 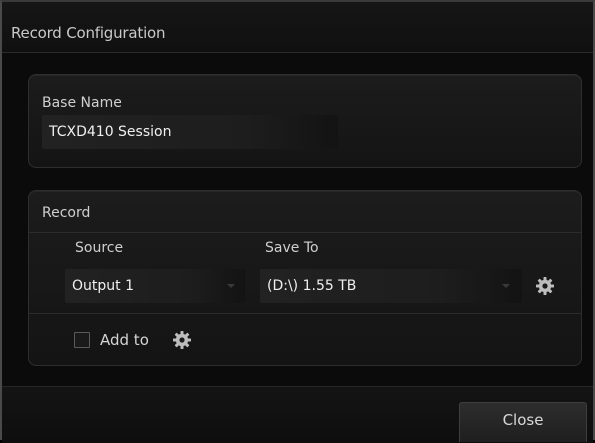 I want to click on source-value: Output 1, so click(x=103, y=286).